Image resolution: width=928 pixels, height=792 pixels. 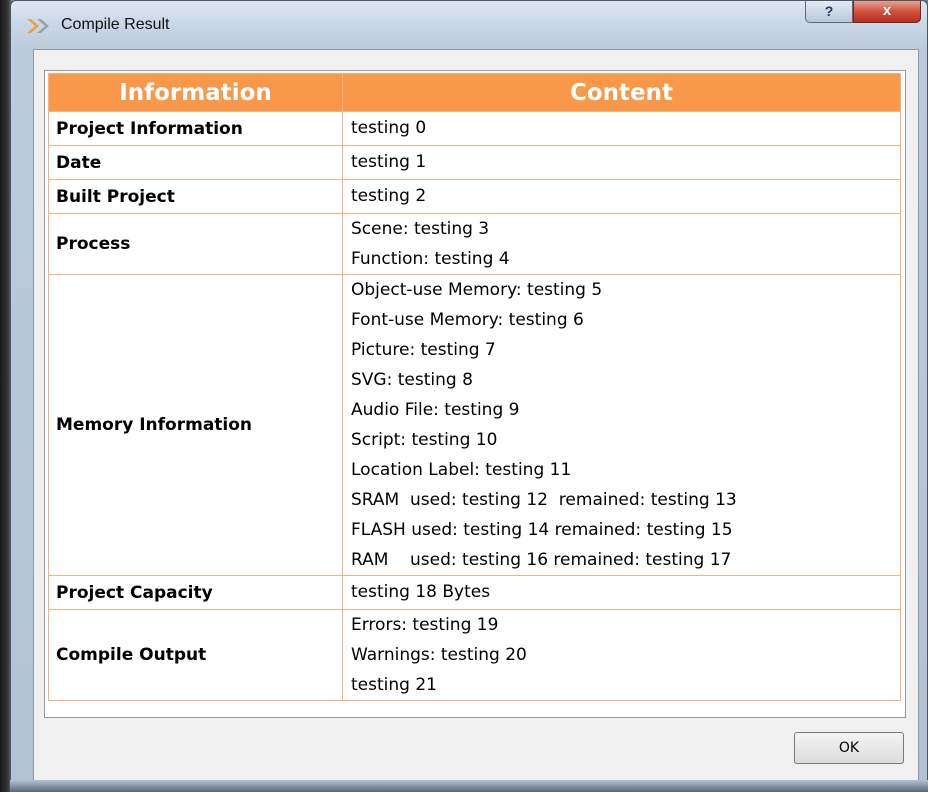 I want to click on content-line: Function: testing 4, so click(x=430, y=259).